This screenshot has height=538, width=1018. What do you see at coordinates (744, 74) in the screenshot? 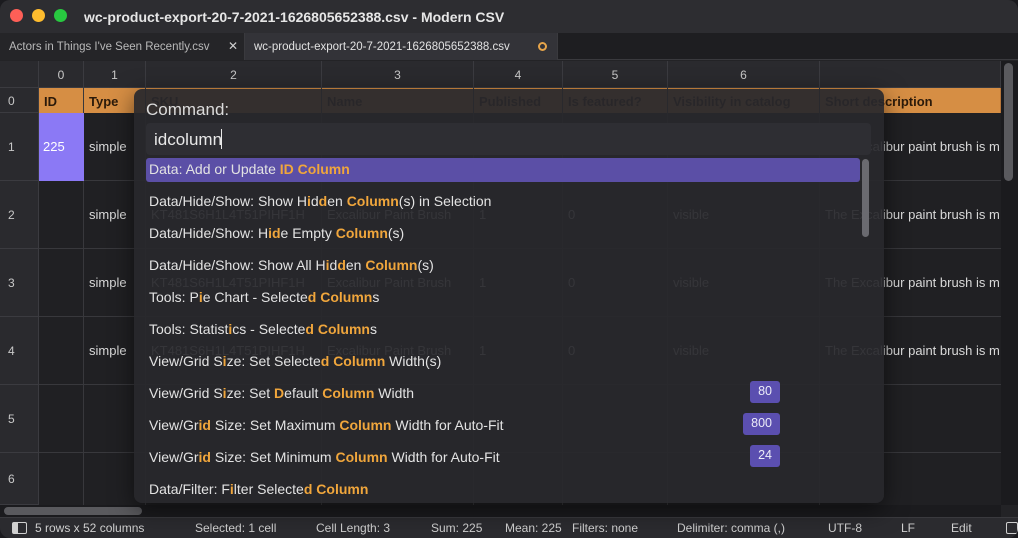
I see `column-number-header: 6` at bounding box center [744, 74].